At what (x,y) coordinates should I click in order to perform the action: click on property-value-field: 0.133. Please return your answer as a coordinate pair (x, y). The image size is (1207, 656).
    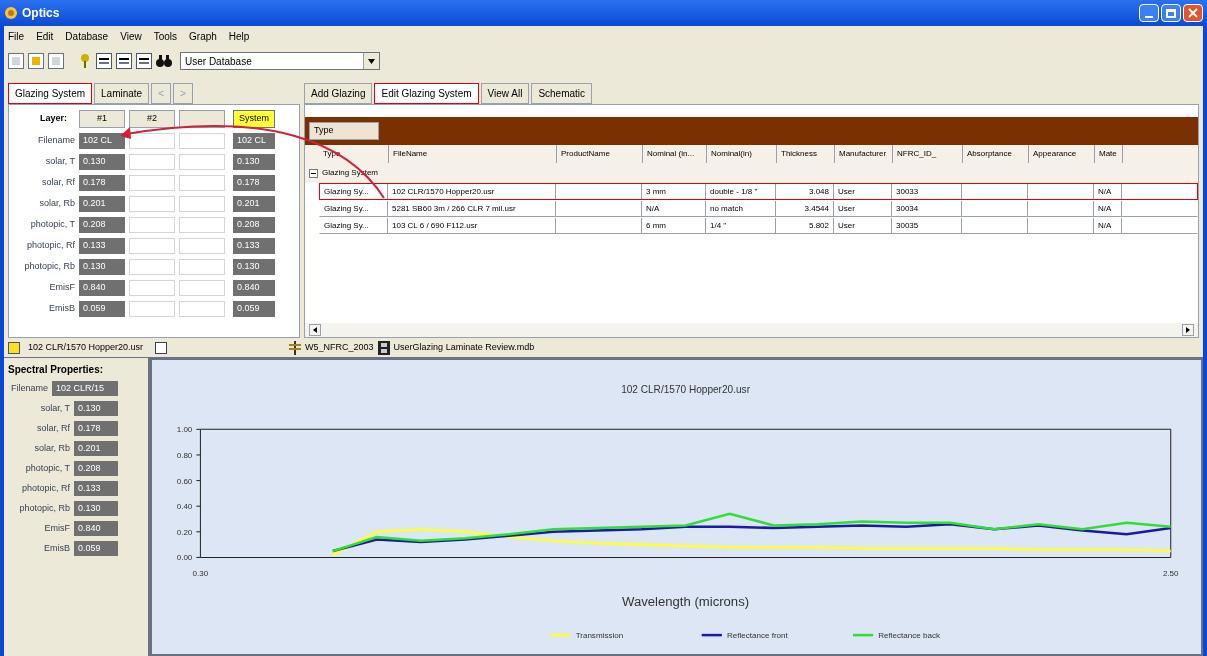
    Looking at the image, I should click on (96, 488).